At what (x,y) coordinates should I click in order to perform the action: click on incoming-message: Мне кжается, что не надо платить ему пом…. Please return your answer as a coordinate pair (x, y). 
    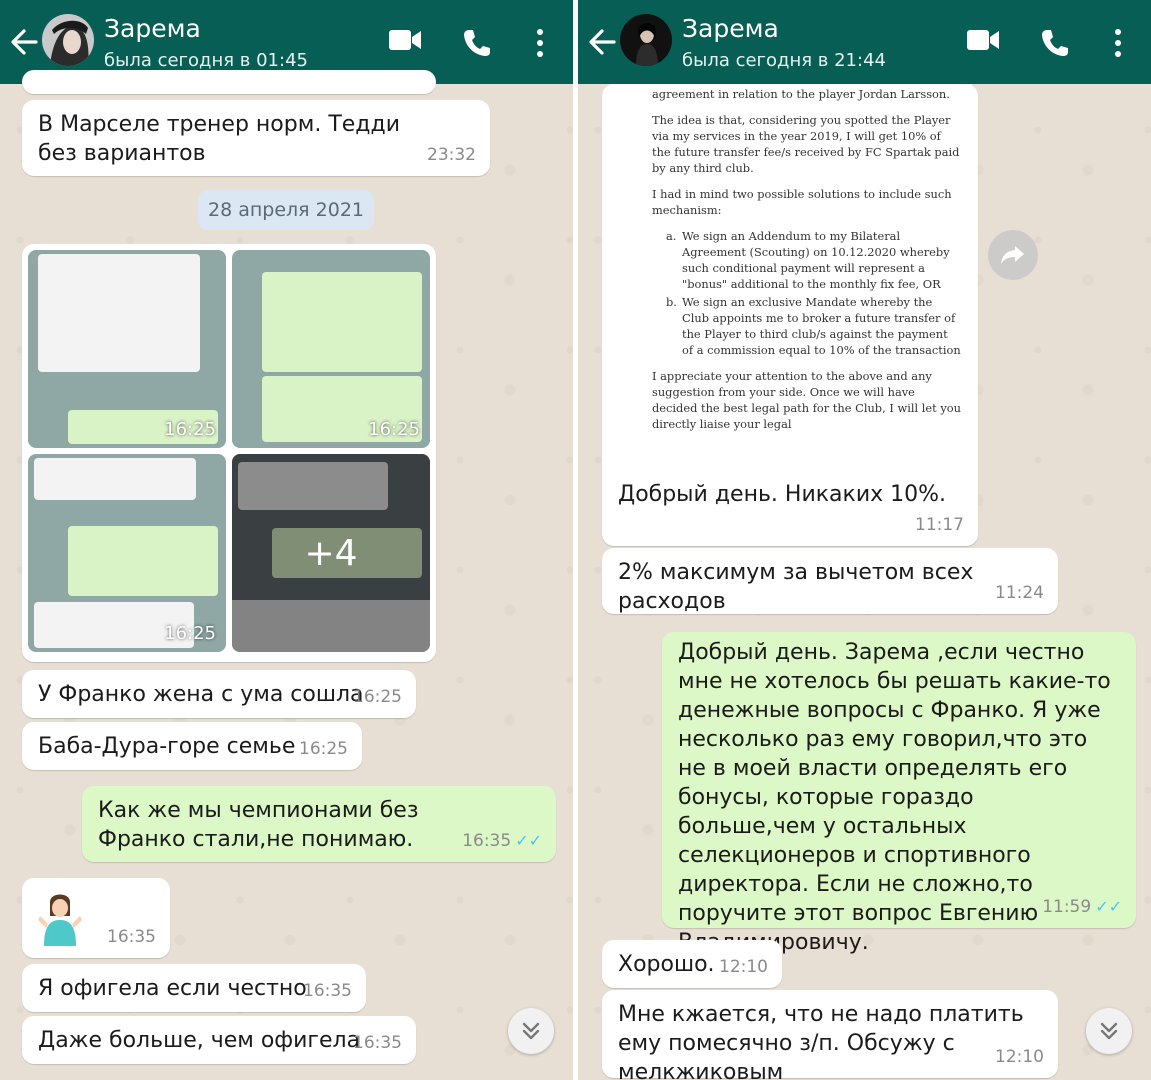
    Looking at the image, I should click on (830, 1035).